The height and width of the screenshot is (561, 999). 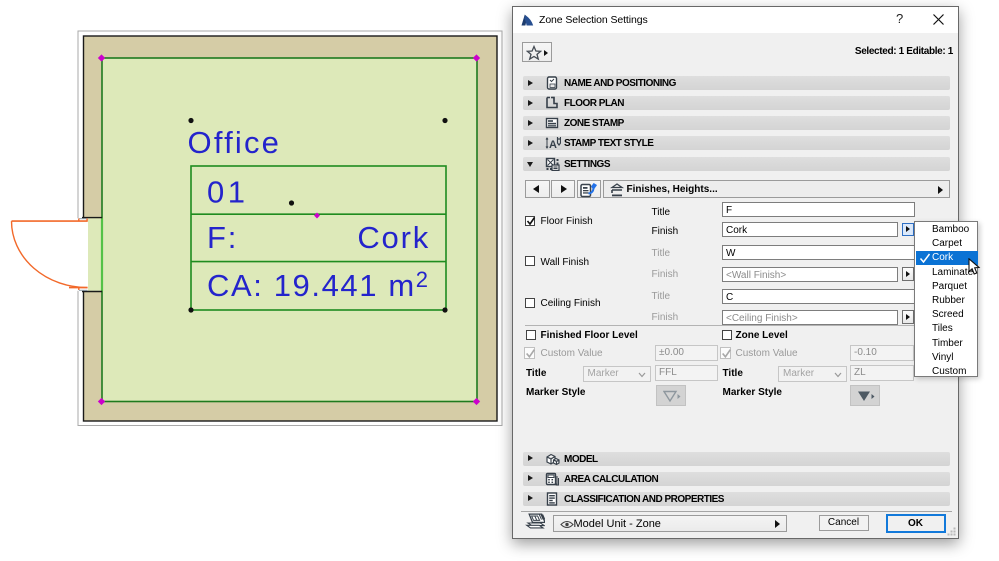 What do you see at coordinates (553, 144) in the screenshot?
I see `svg-text: A` at bounding box center [553, 144].